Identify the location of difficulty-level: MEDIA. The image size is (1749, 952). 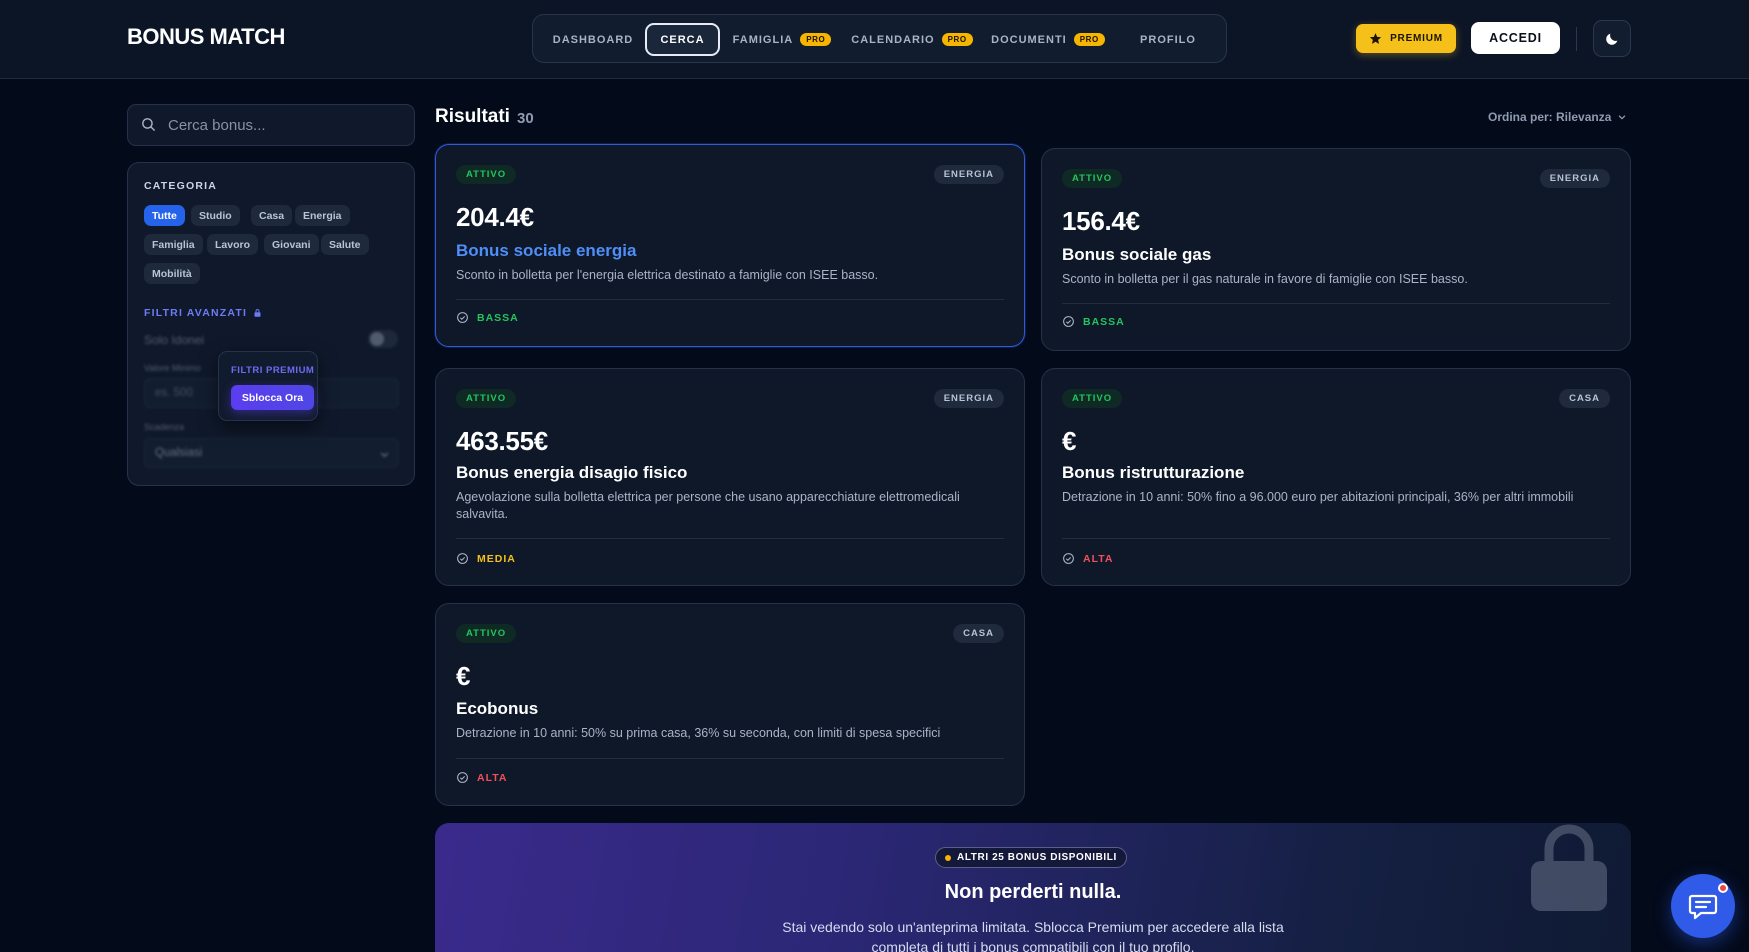
(486, 558).